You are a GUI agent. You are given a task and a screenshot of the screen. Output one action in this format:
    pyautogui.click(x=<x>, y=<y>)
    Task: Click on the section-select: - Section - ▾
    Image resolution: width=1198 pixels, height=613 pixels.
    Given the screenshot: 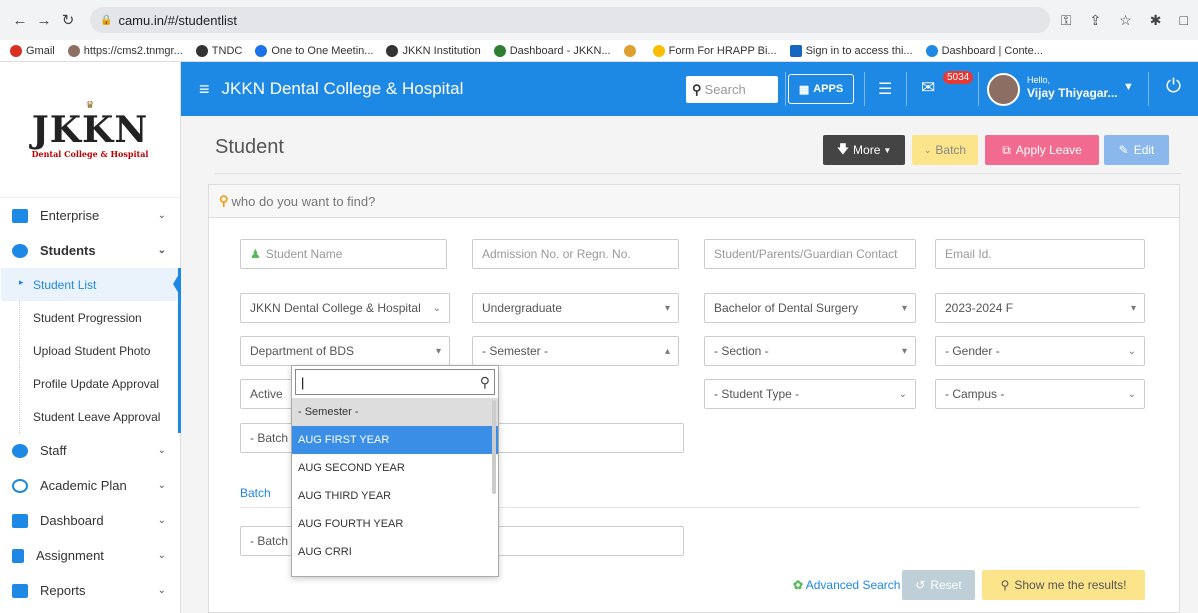 What is the action you would take?
    pyautogui.click(x=810, y=351)
    